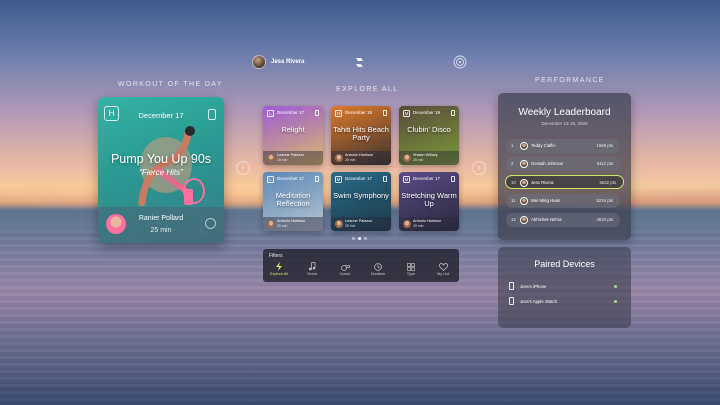  What do you see at coordinates (243, 168) in the screenshot?
I see `chevron-left-icon: ‹` at bounding box center [243, 168].